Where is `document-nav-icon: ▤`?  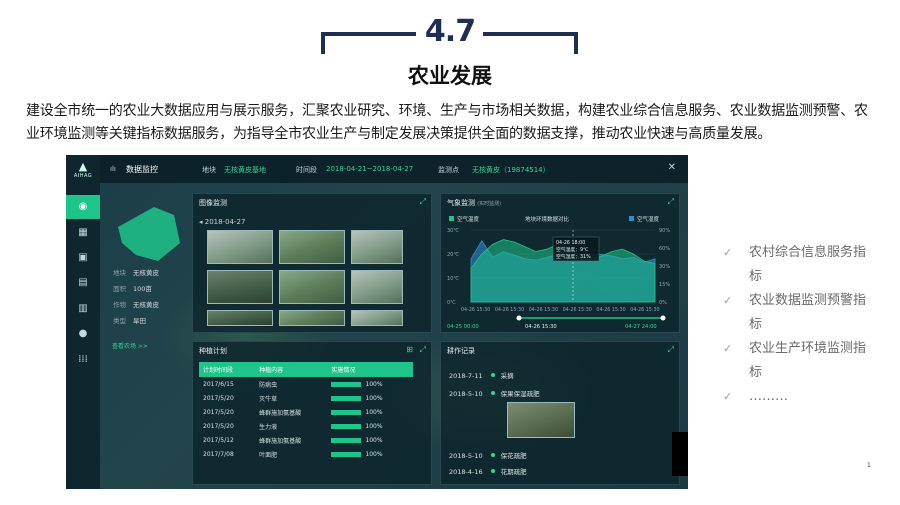
document-nav-icon: ▤ is located at coordinates (83, 283).